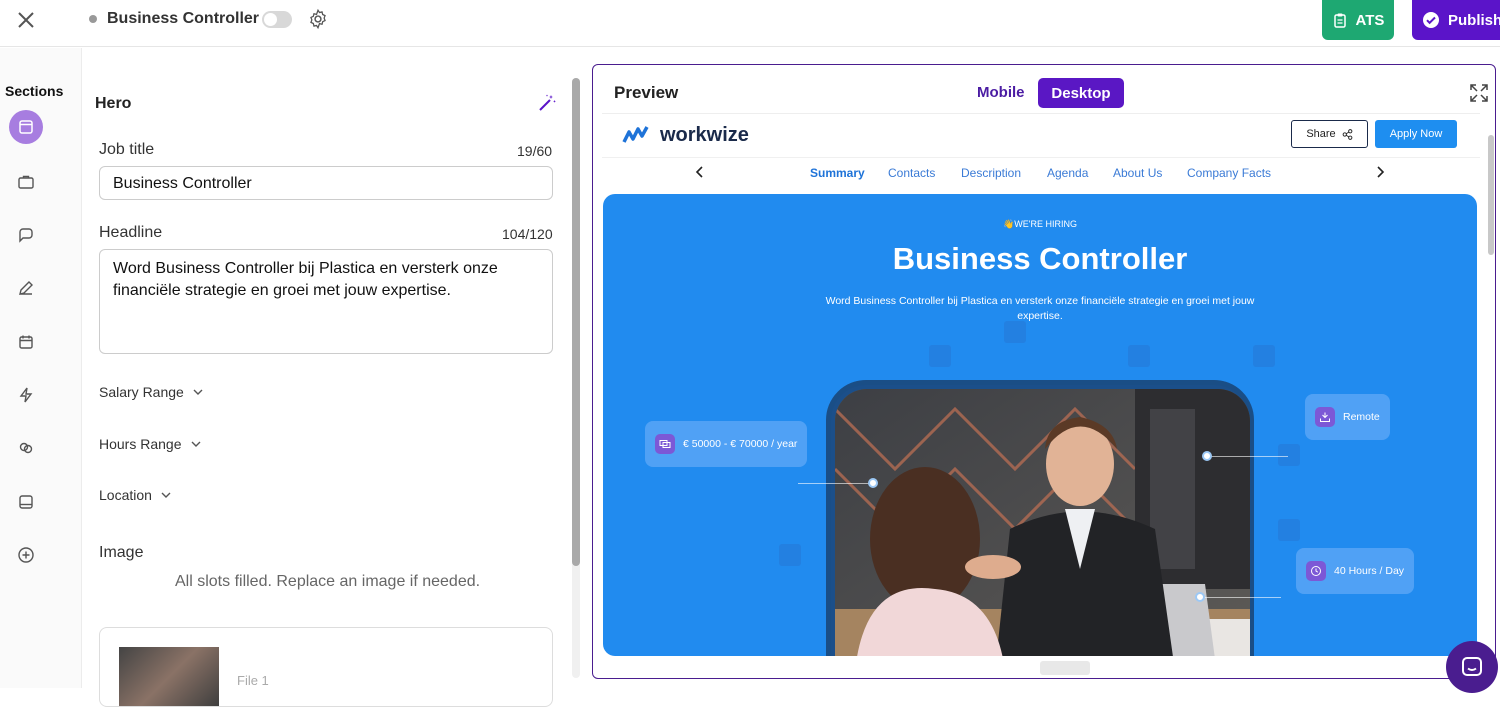 The image size is (1500, 707). I want to click on close-icon, so click(26, 20).